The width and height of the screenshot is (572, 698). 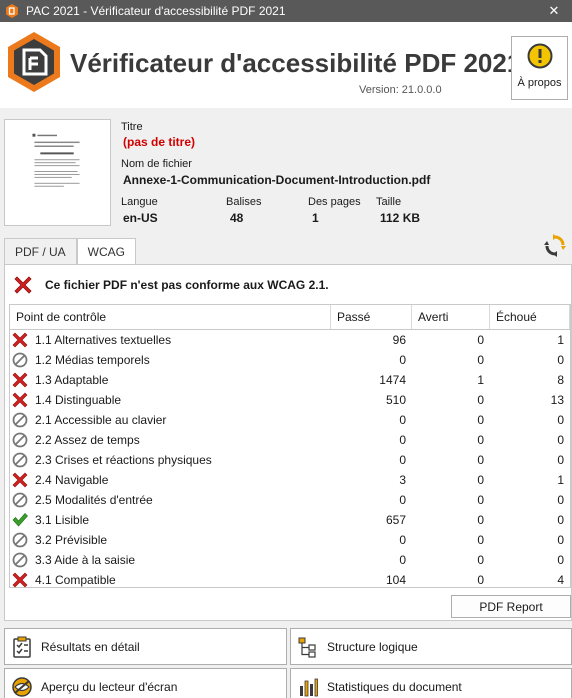 I want to click on checkpoint-label: 3.1 Lisible, so click(x=62, y=520).